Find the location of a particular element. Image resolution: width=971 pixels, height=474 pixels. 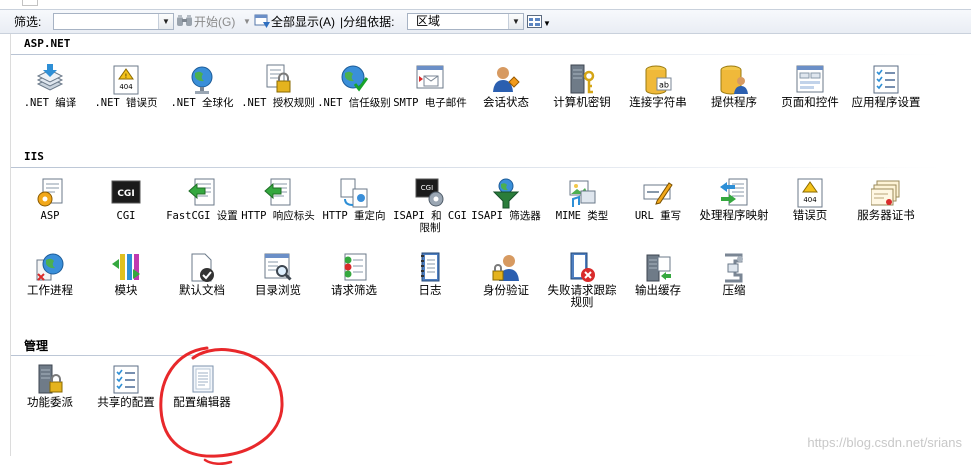

page-controls-icon is located at coordinates (810, 79).